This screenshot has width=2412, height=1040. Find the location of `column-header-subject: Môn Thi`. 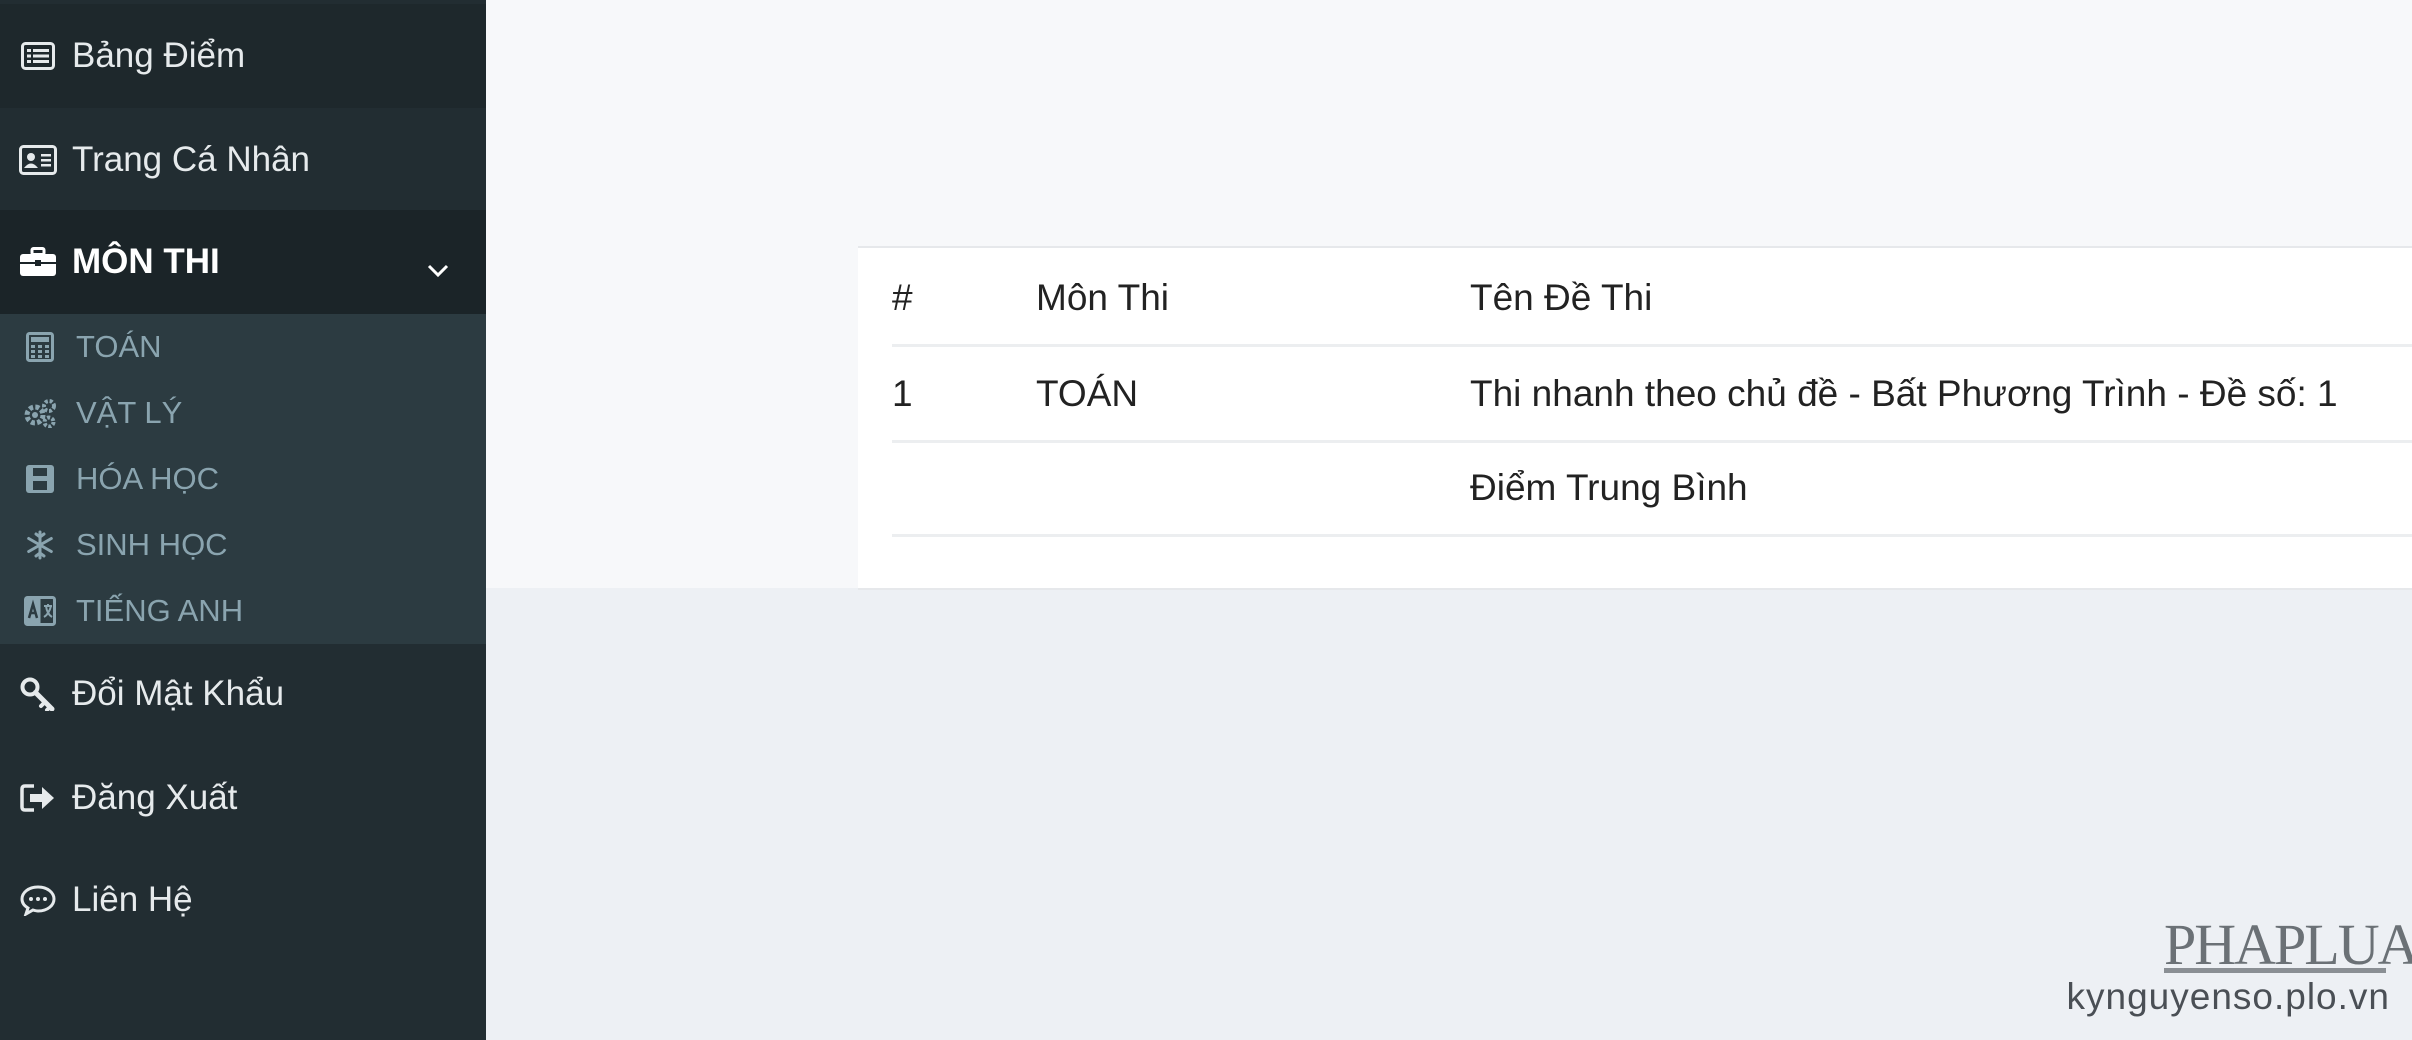

column-header-subject: Môn Thi is located at coordinates (1102, 297).